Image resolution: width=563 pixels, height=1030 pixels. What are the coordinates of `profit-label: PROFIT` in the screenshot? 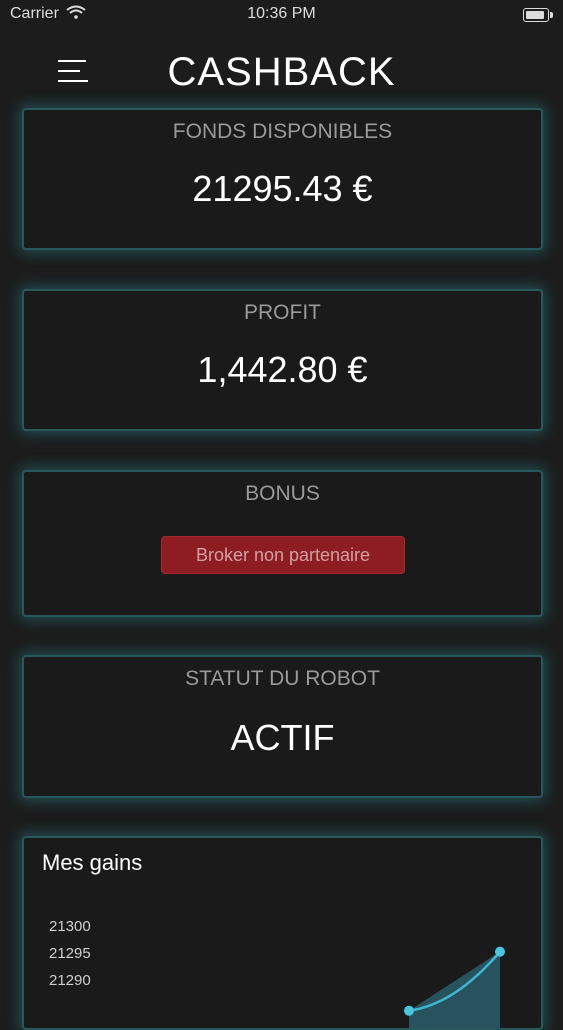 It's located at (282, 312).